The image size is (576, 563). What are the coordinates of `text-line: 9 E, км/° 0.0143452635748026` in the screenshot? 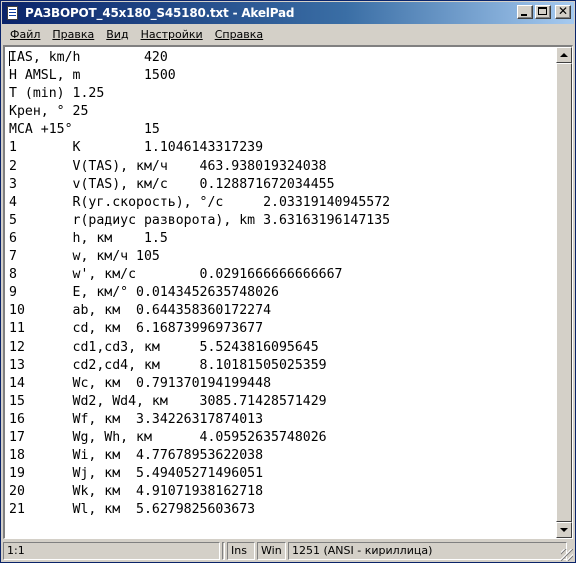 It's located at (144, 293).